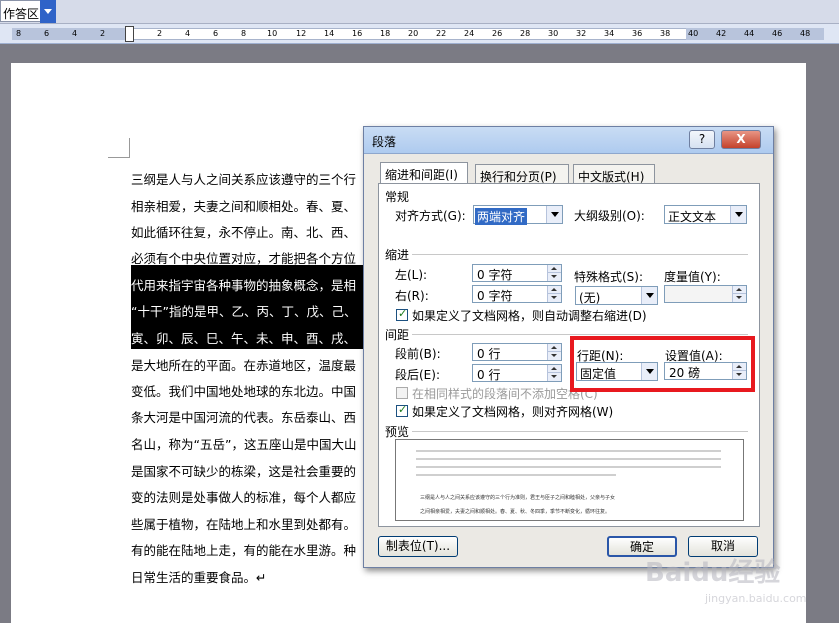 This screenshot has width=839, height=623. What do you see at coordinates (413, 33) in the screenshot?
I see `ruler-tick-label: 20` at bounding box center [413, 33].